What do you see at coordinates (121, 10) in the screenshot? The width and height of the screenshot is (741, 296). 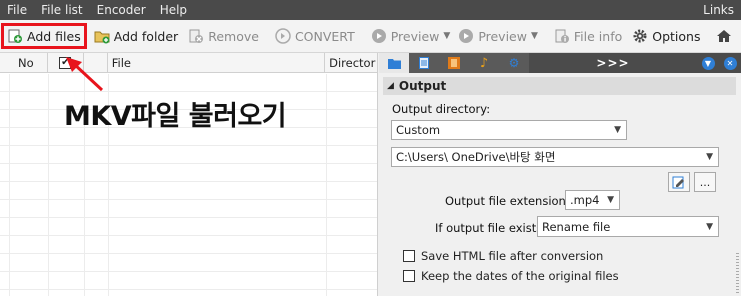 I see `menu-encoder: Encoder` at bounding box center [121, 10].